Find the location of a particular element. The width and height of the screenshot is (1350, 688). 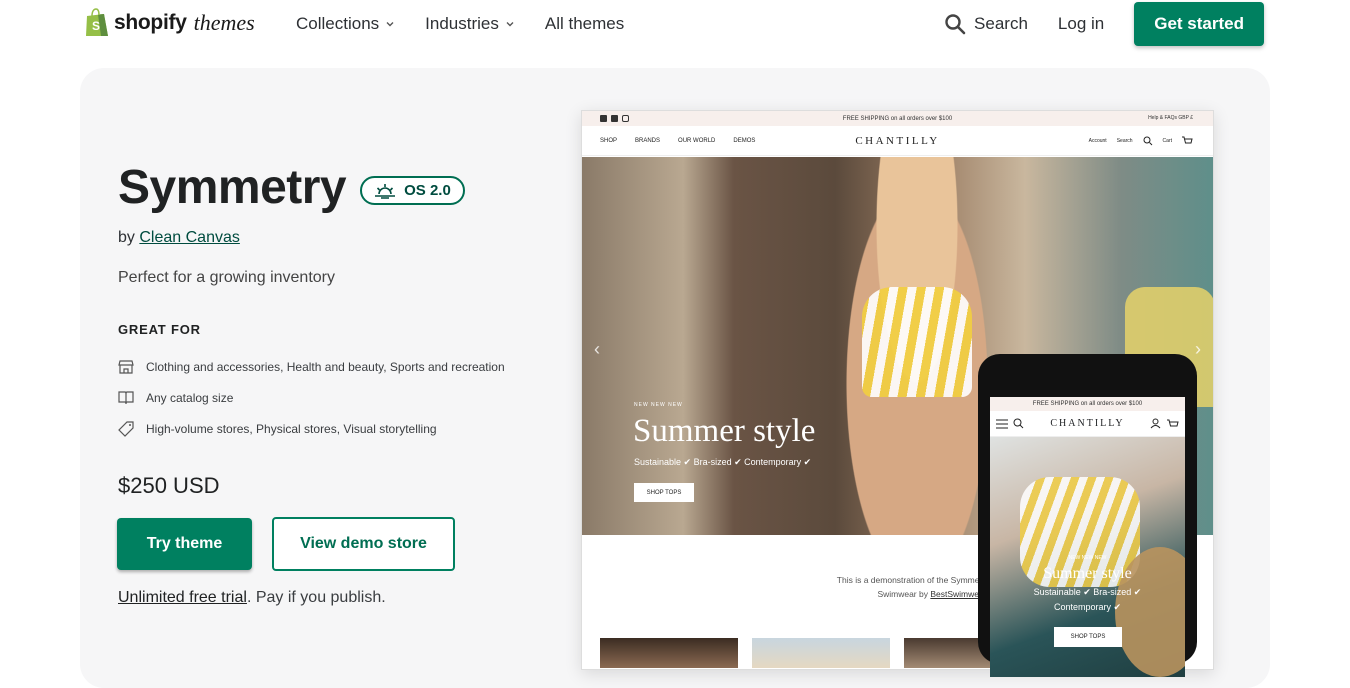

preview-account-area: Account Search Cart is located at coordinates (1141, 141).